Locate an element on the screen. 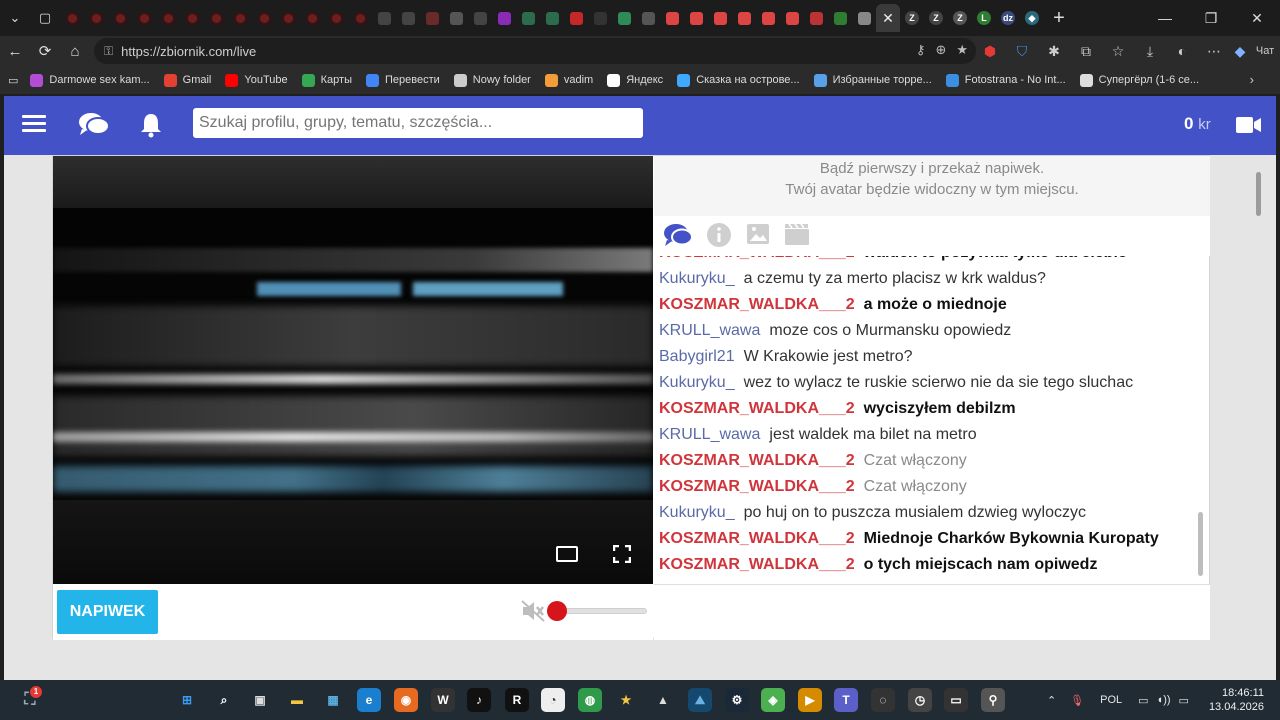 Image resolution: width=1280 pixels, height=720 pixels. theater-mode-icon is located at coordinates (567, 554).